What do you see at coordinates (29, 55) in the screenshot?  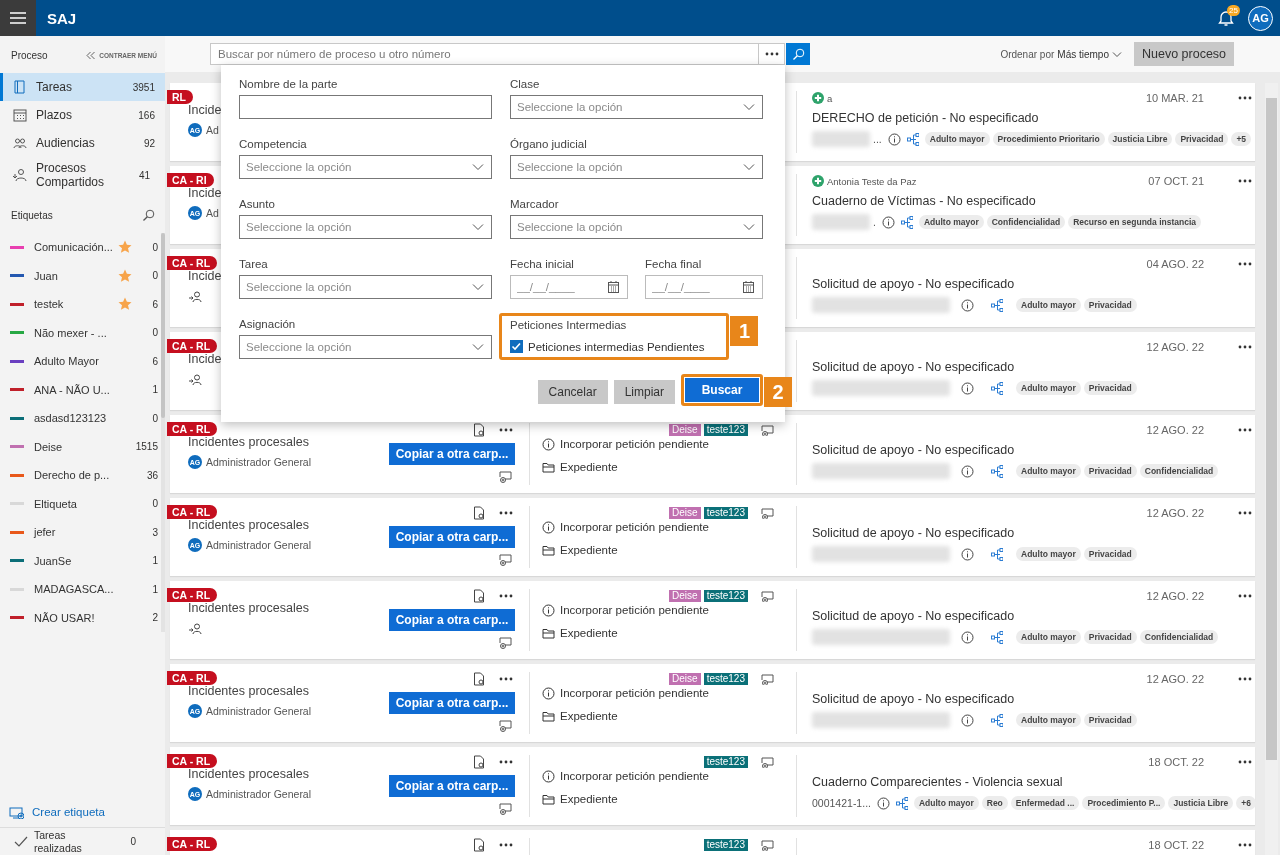 I see `section-heading: Proceso` at bounding box center [29, 55].